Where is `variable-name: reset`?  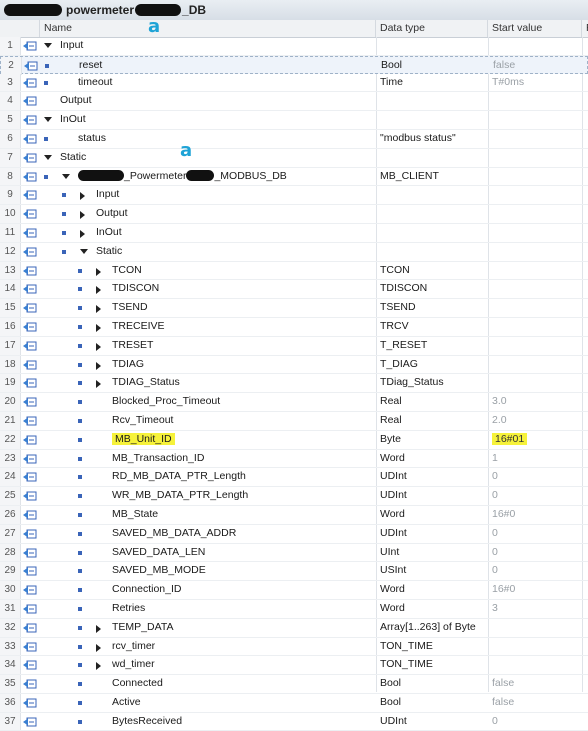 variable-name: reset is located at coordinates (90, 66).